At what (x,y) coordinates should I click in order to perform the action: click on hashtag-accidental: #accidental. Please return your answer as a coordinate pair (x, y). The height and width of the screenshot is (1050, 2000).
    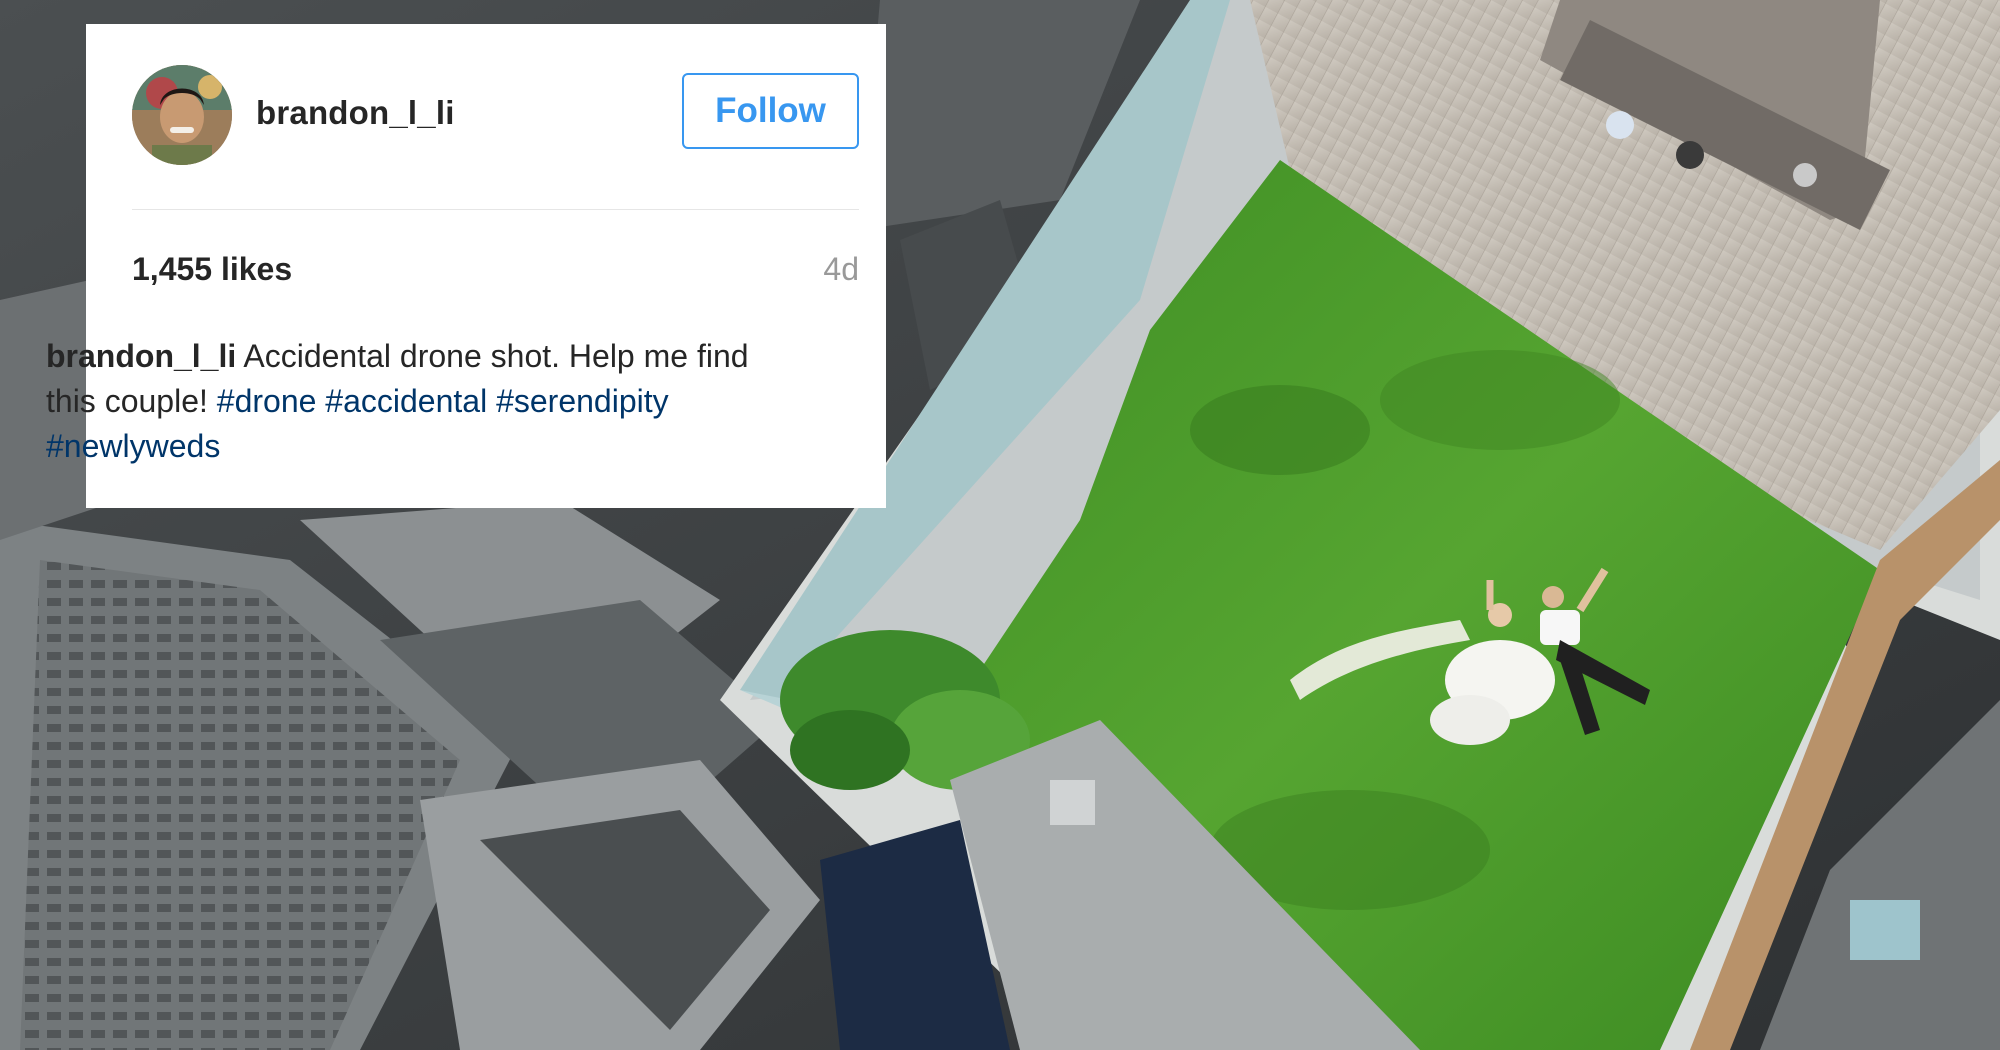
    Looking at the image, I should click on (406, 401).